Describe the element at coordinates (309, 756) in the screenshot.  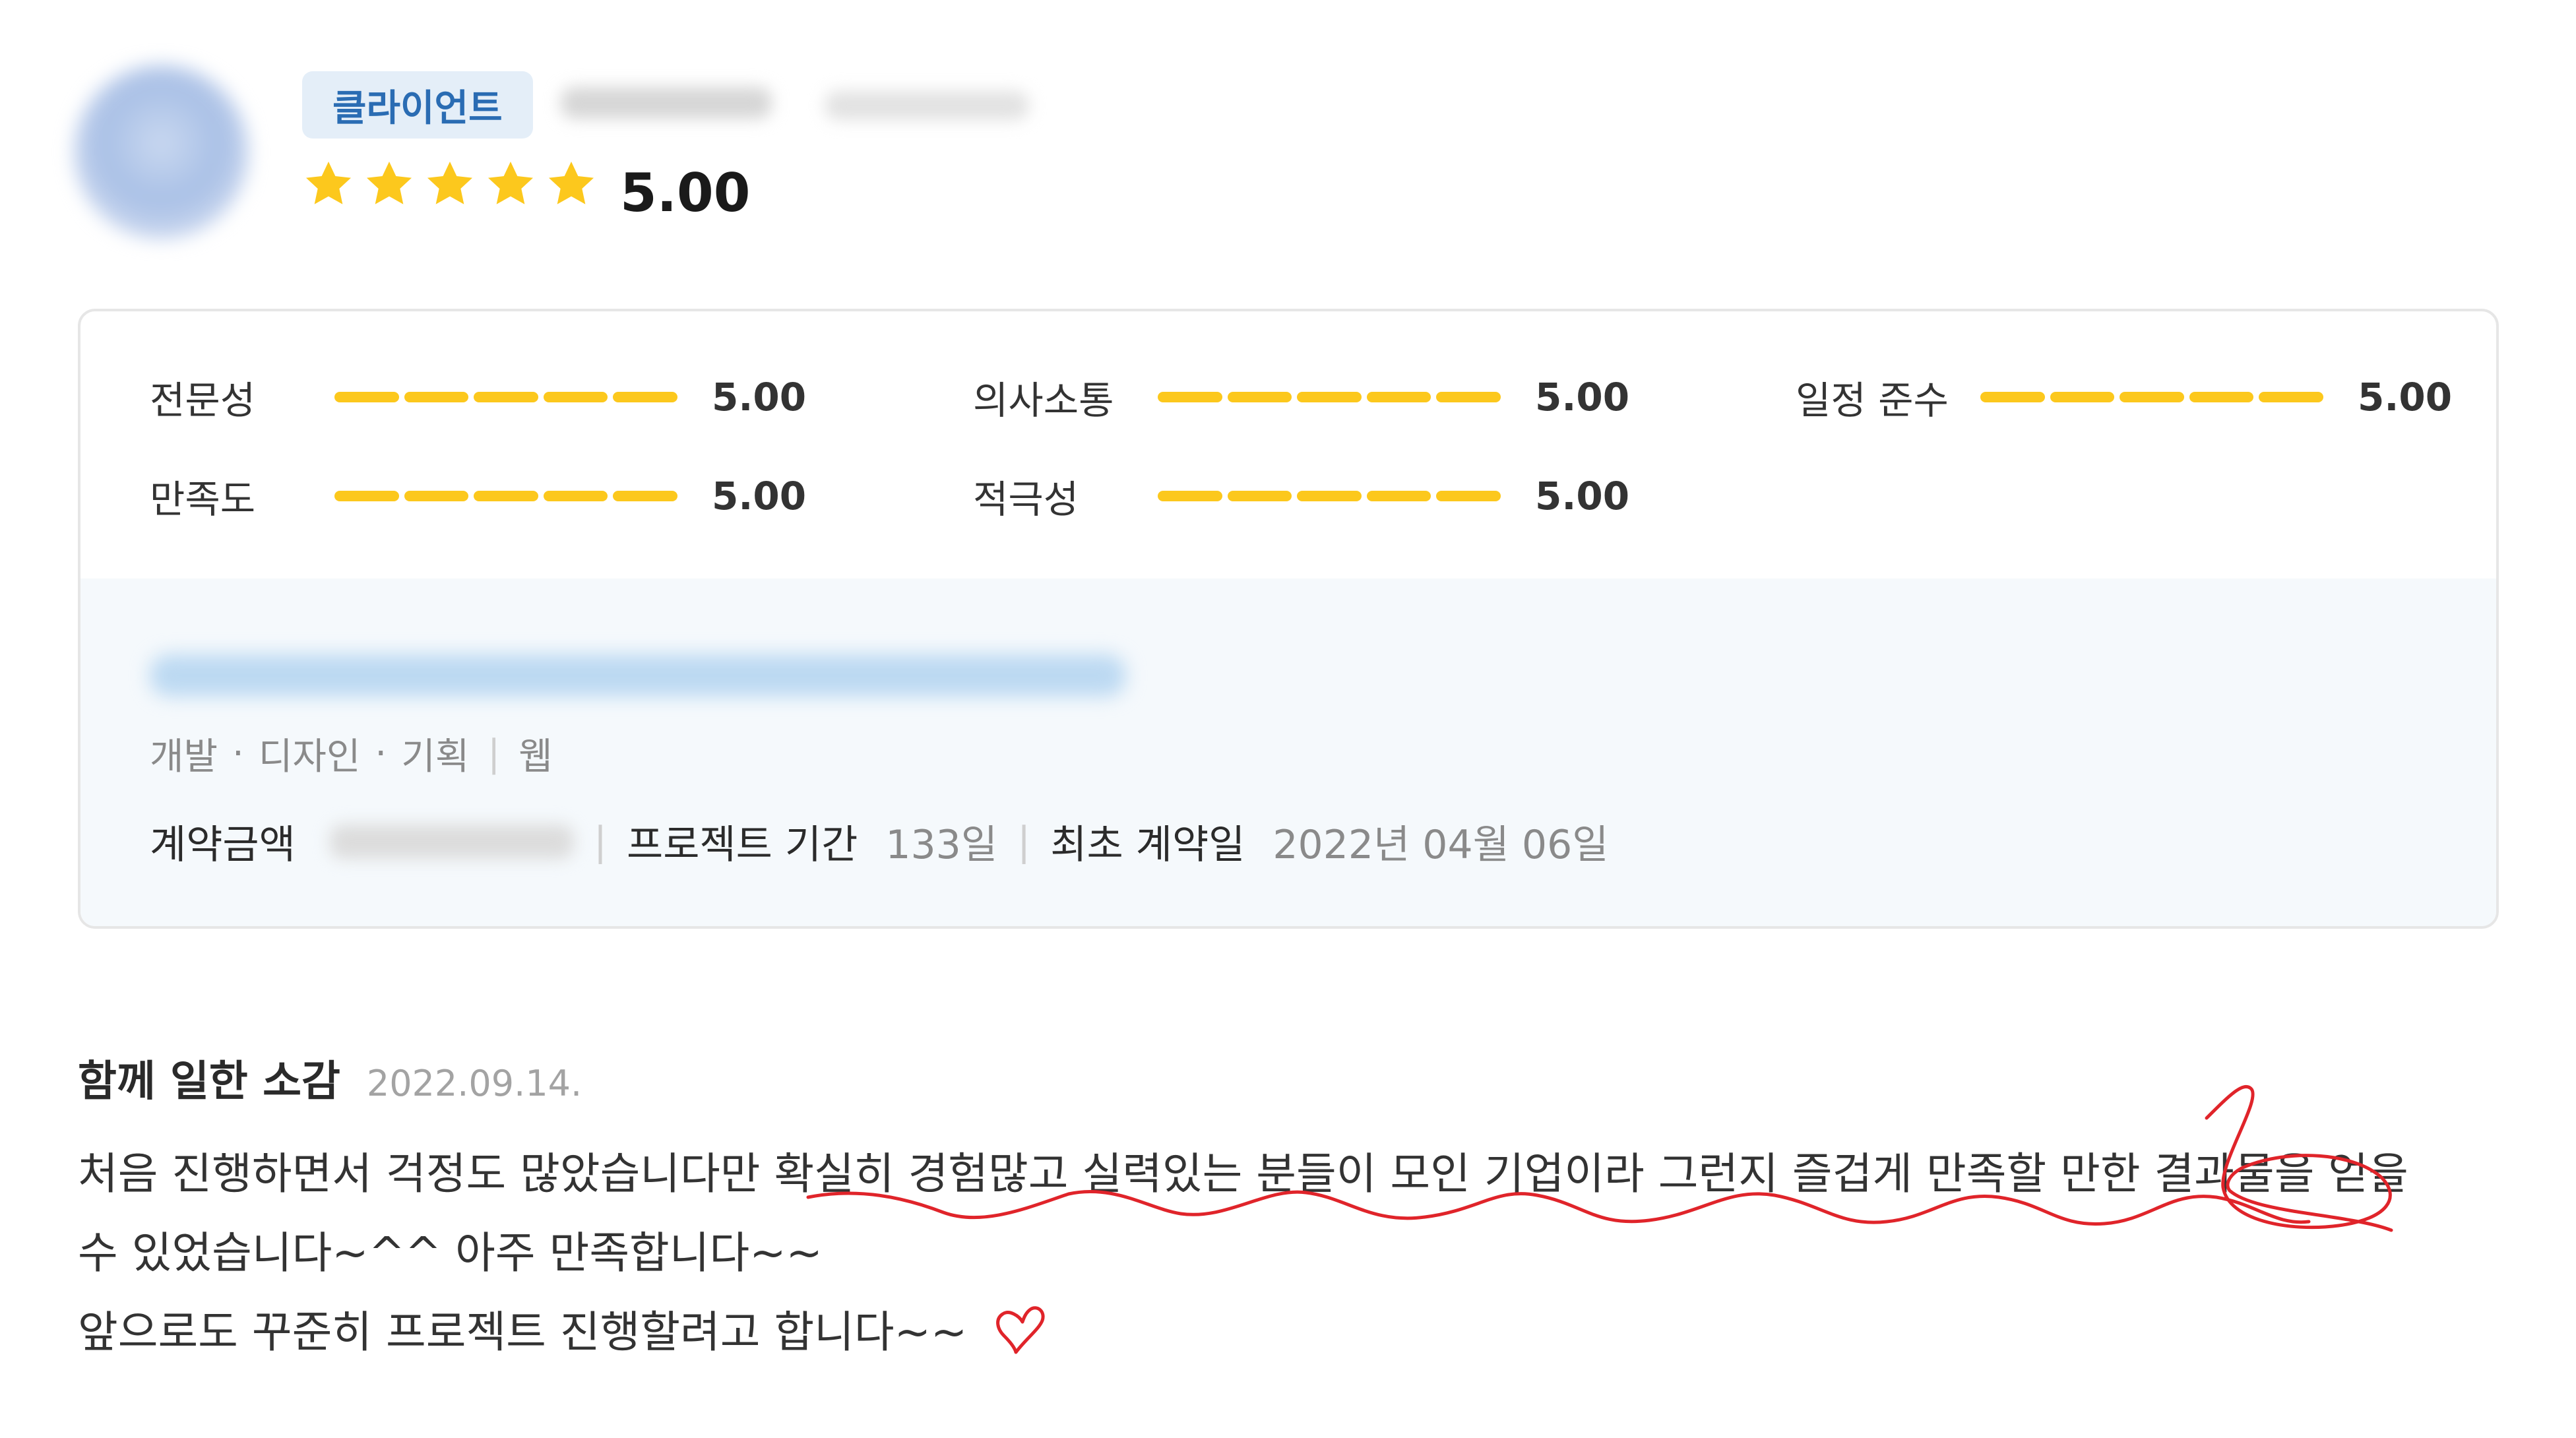
I see `category-item: 디자인` at that location.